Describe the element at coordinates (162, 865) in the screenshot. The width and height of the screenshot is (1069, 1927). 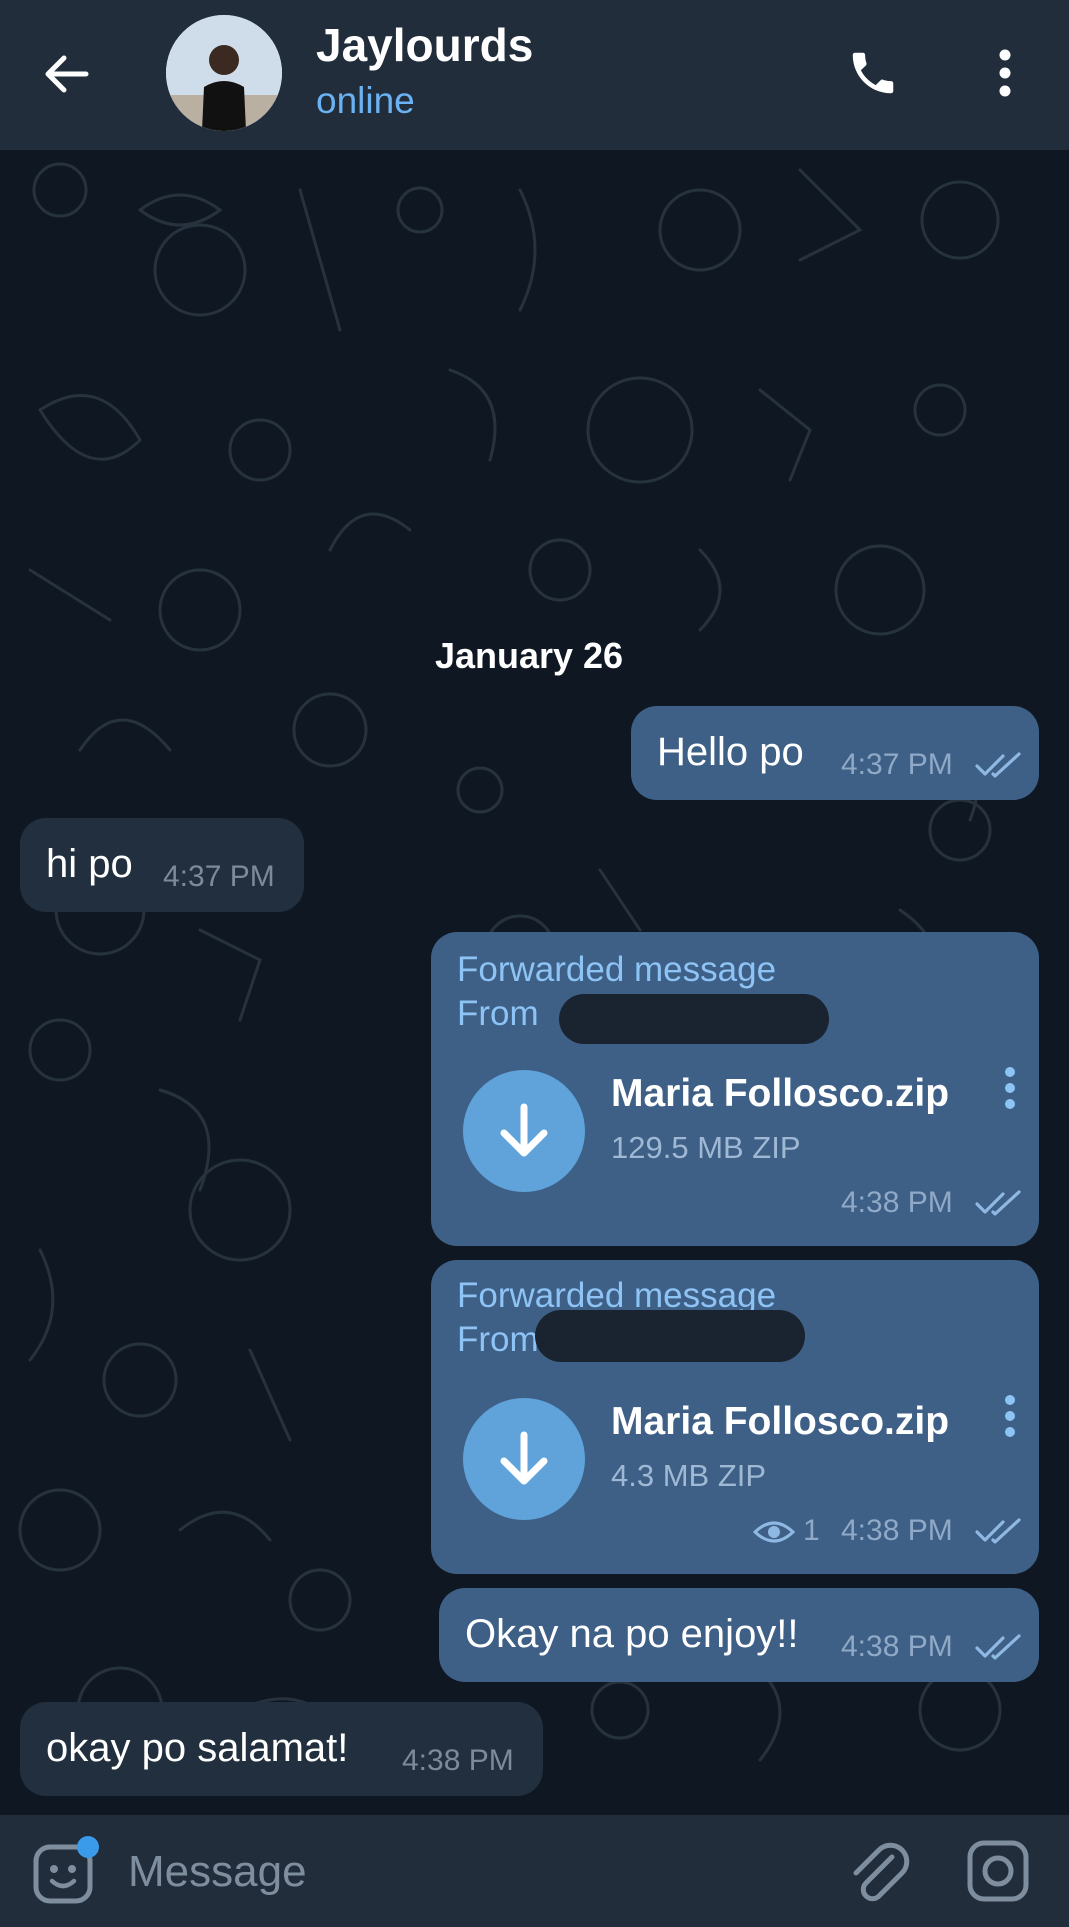
I see `incoming-message: hi po 4:37 PM` at that location.